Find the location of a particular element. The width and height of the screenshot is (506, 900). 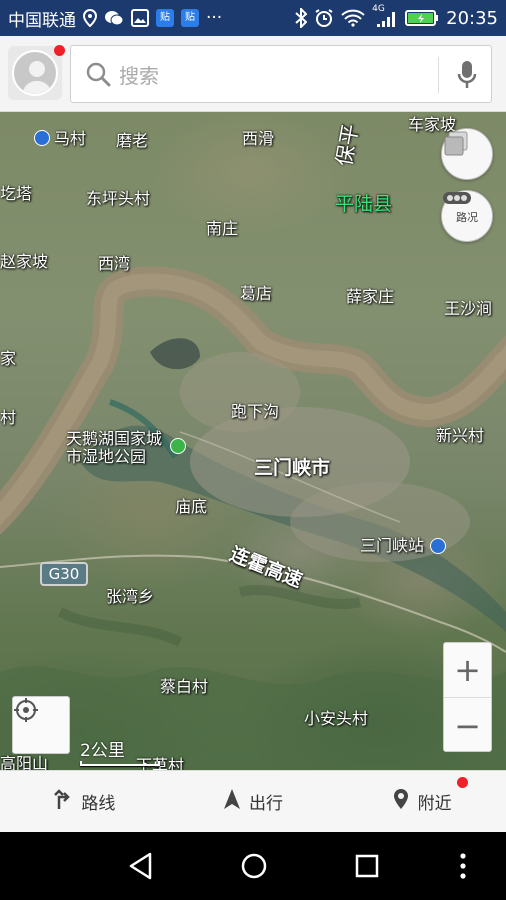

microphone-icon is located at coordinates (467, 77).